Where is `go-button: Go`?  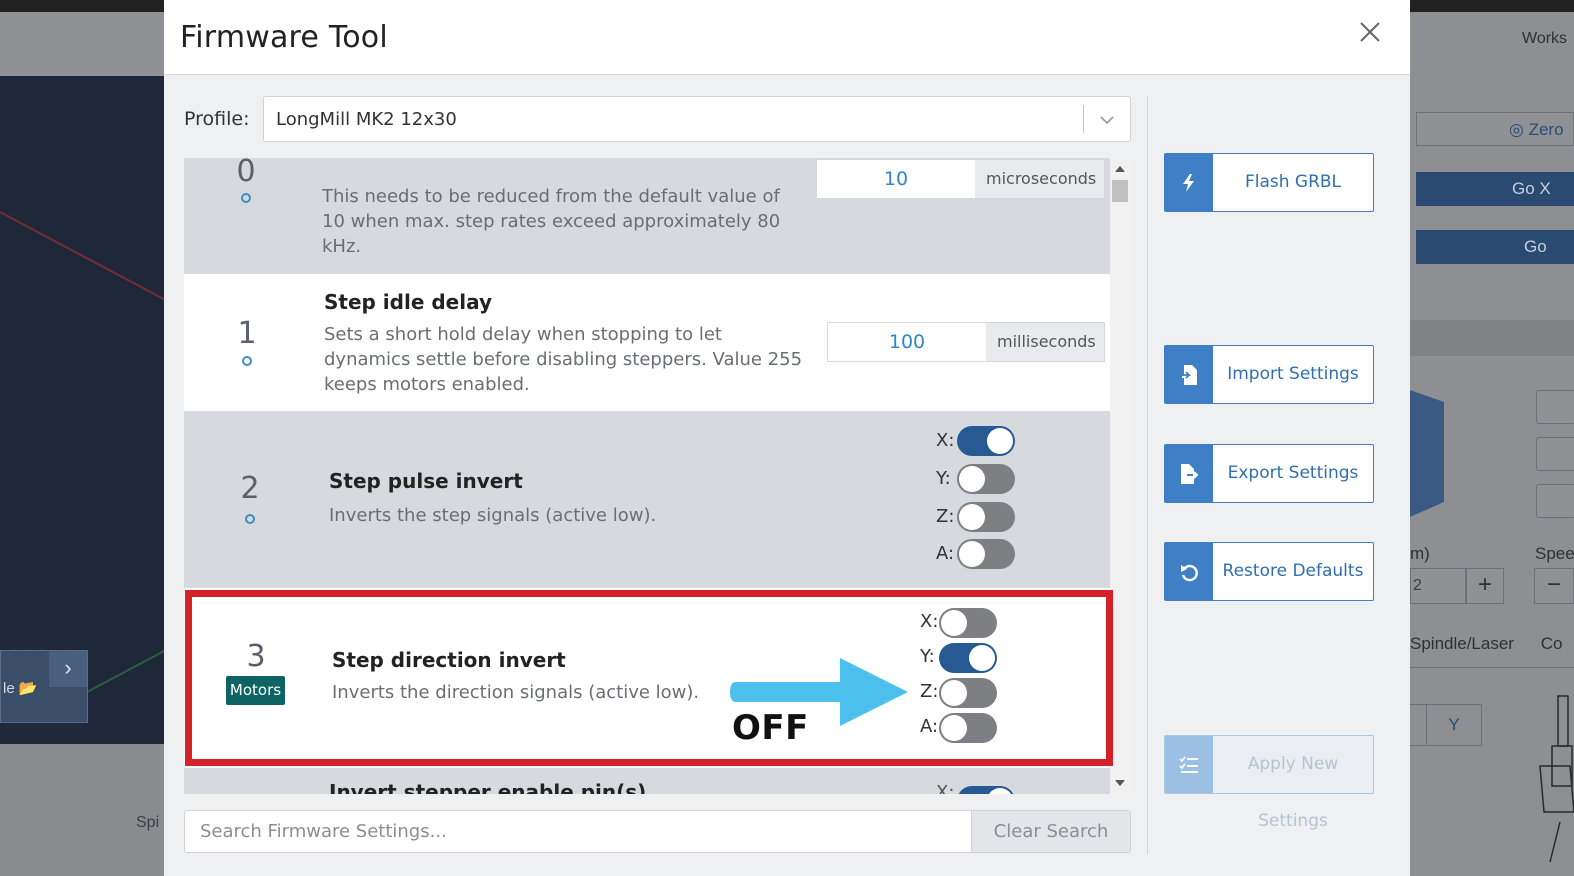
go-button: Go is located at coordinates (1495, 247).